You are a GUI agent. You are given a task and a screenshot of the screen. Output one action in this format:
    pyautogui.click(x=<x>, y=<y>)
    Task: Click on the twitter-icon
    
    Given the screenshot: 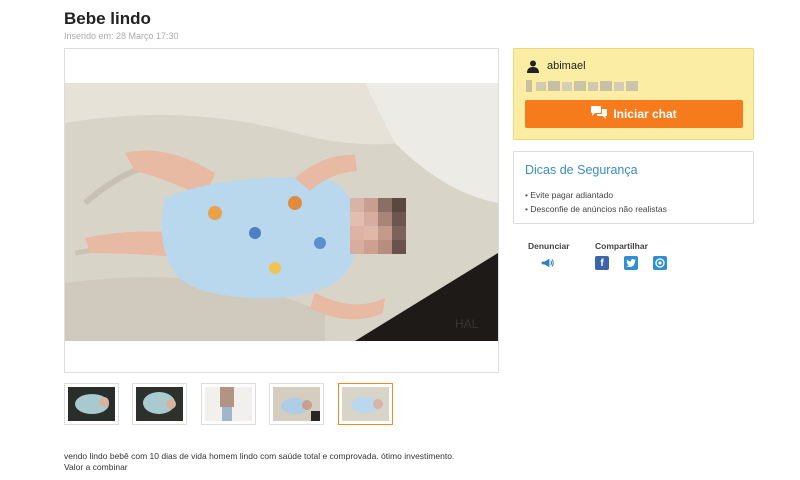 What is the action you would take?
    pyautogui.click(x=631, y=263)
    